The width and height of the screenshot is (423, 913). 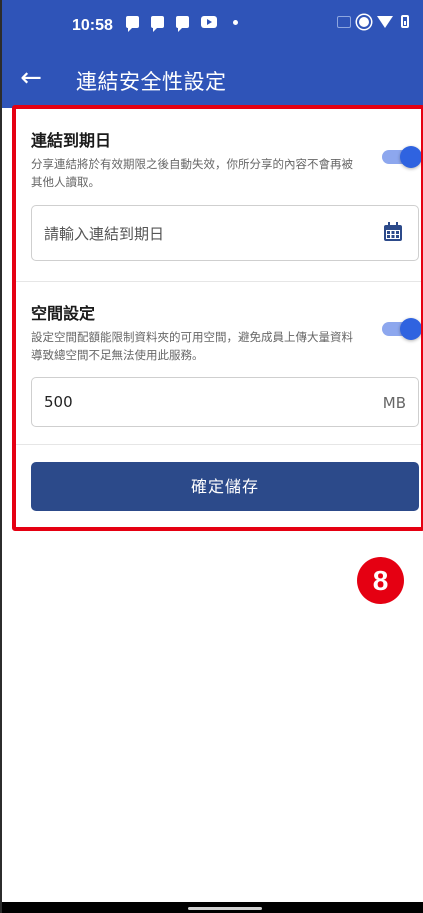 What do you see at coordinates (225, 402) in the screenshot?
I see `space-quota-field: 500 MB` at bounding box center [225, 402].